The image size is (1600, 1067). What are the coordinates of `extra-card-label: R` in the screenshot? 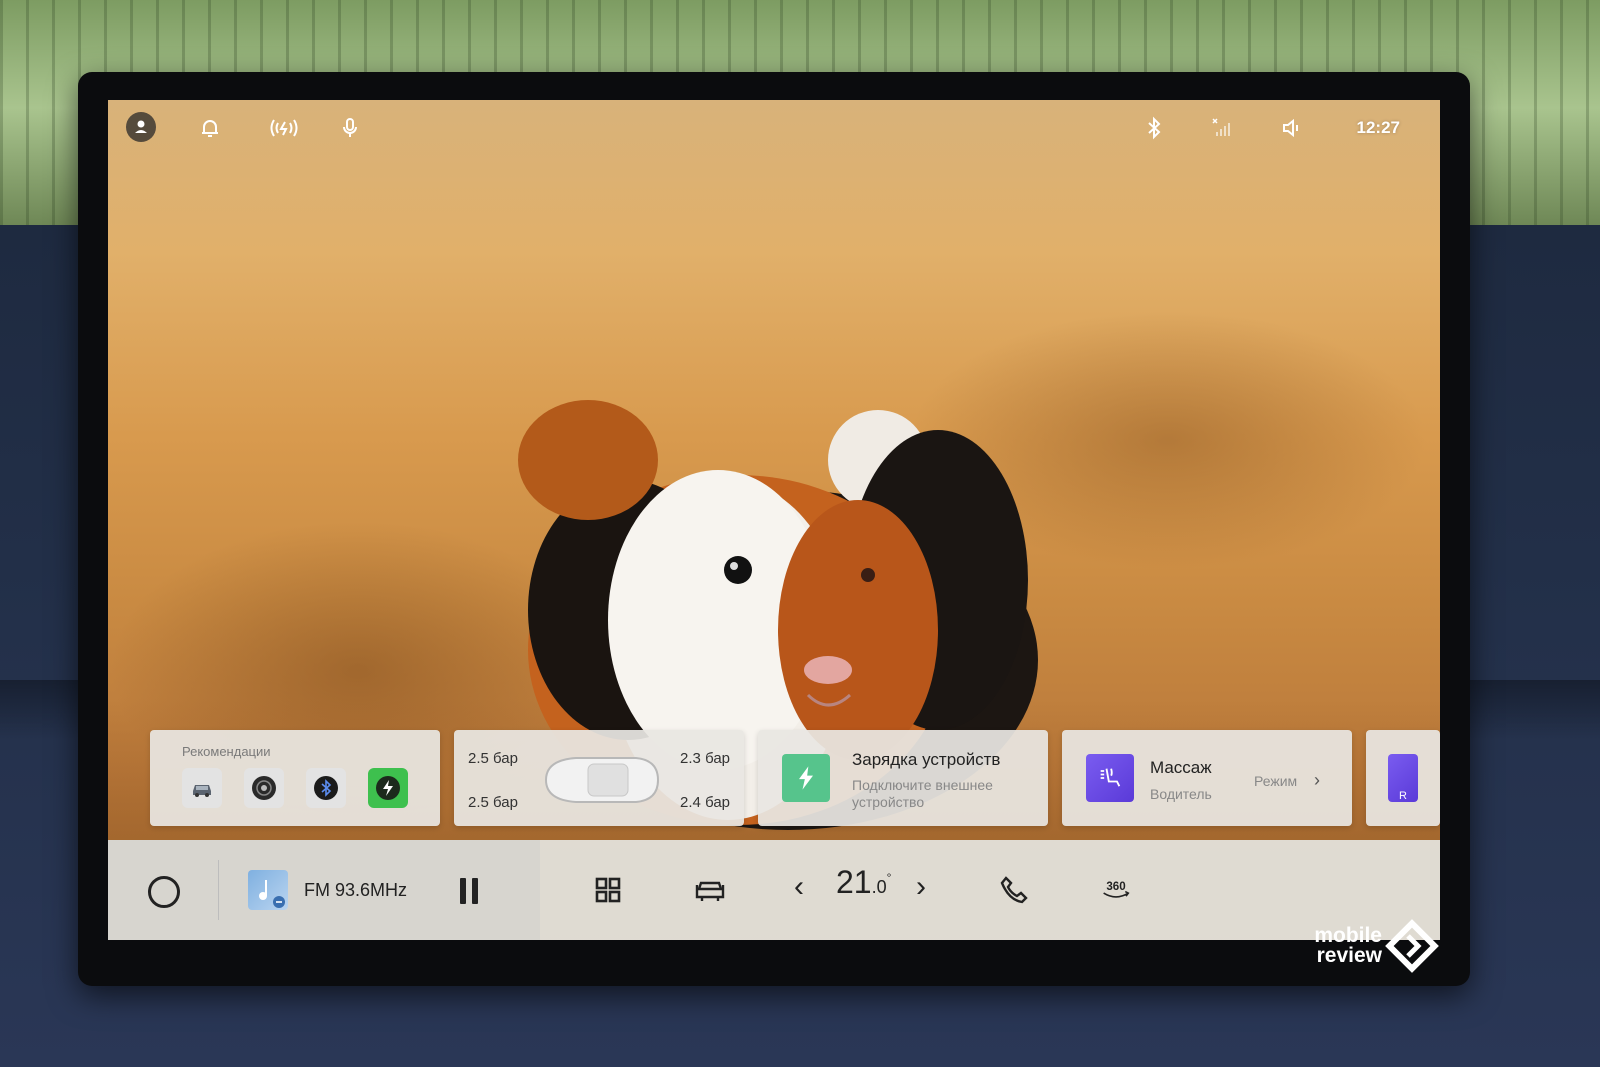 It's located at (1403, 796).